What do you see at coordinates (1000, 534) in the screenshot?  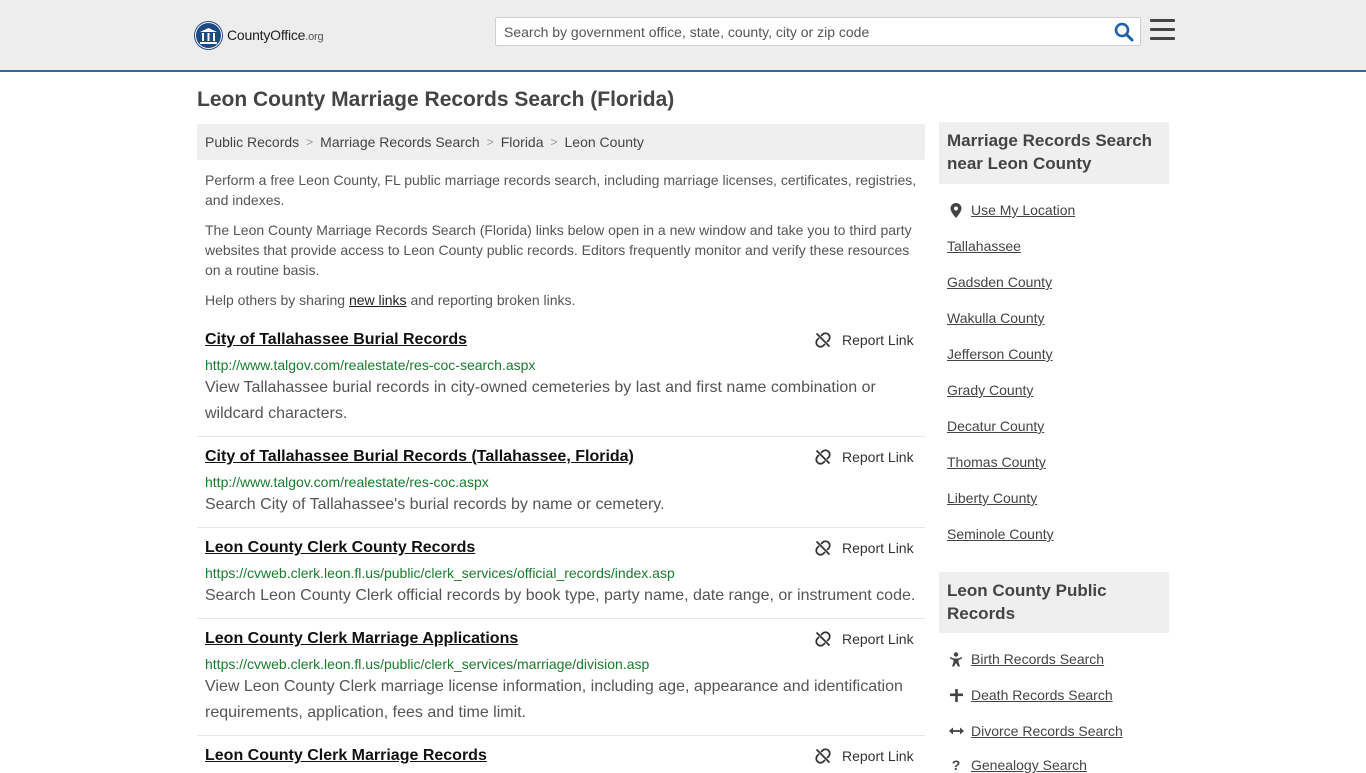 I see `nearby-link-seminole: Seminole County` at bounding box center [1000, 534].